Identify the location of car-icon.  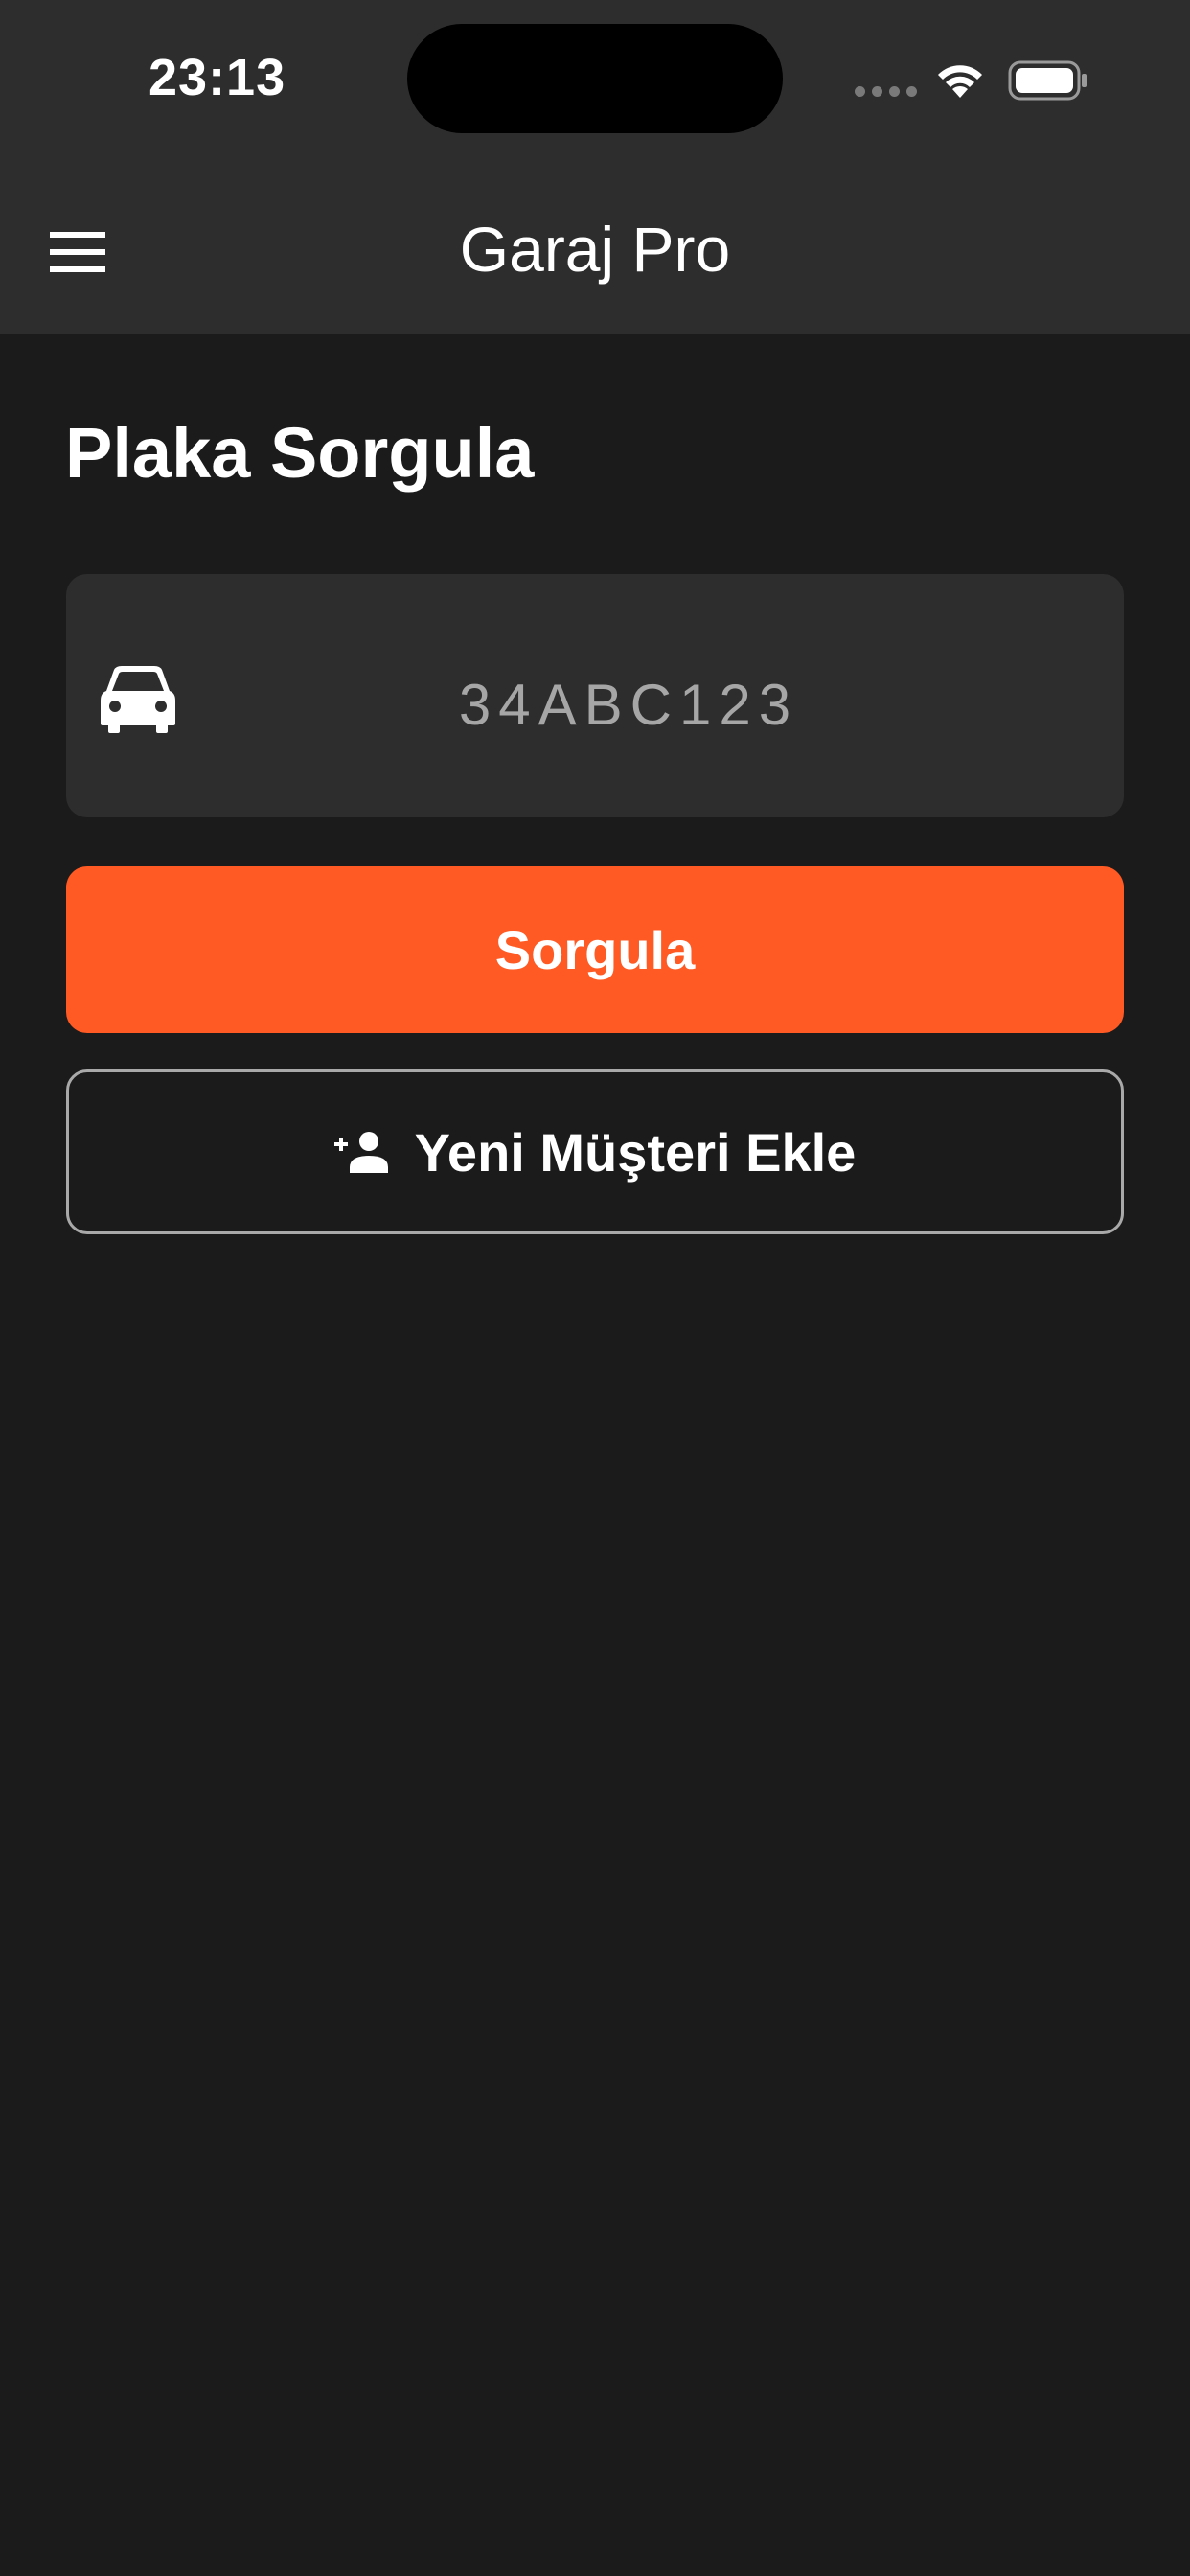
(138, 699).